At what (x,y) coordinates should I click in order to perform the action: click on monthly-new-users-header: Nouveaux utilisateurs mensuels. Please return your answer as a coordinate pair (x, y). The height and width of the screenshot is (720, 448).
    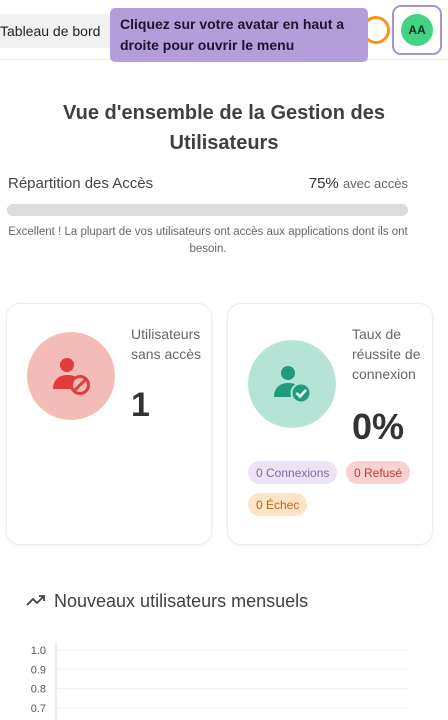
    Looking at the image, I should click on (167, 601).